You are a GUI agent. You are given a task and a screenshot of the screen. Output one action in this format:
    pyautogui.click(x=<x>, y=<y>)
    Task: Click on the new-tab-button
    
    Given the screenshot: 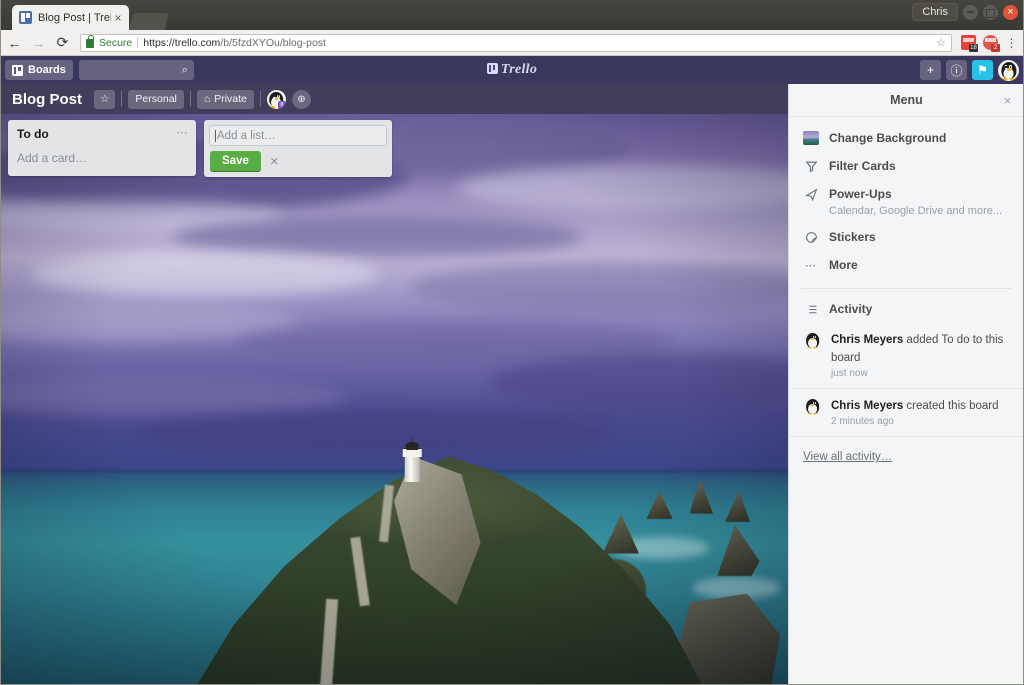 What is the action you would take?
    pyautogui.click(x=149, y=21)
    